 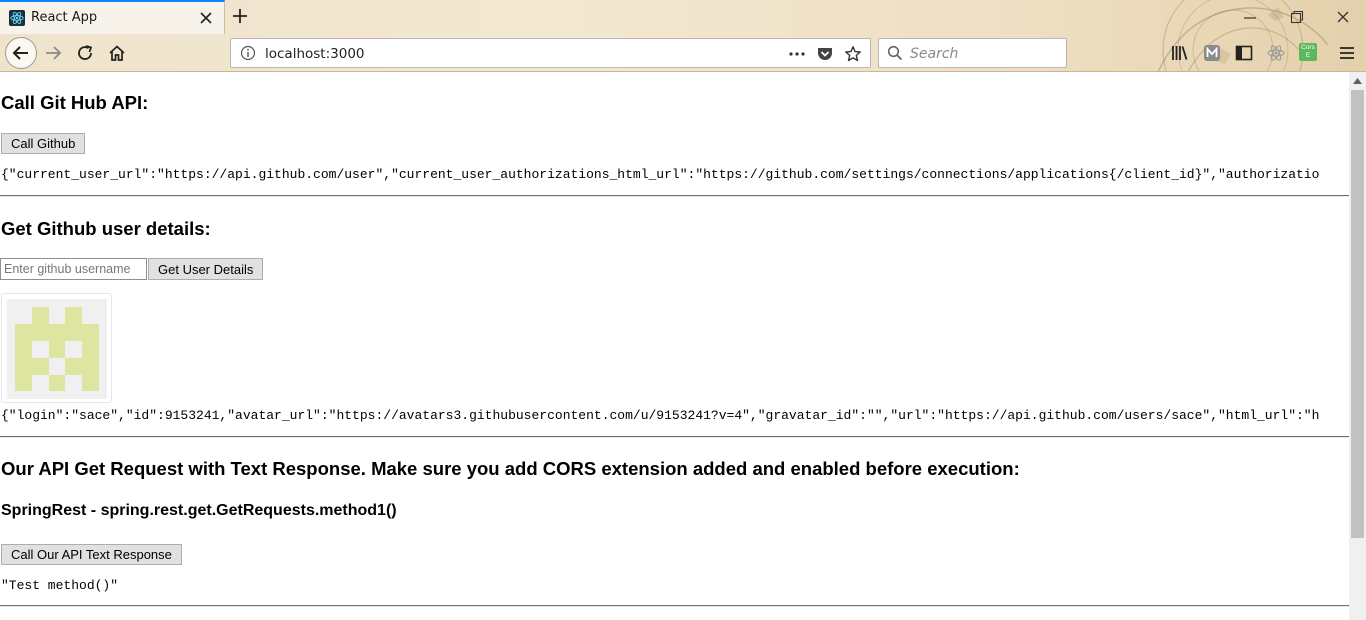 I want to click on get-user-details-button: Get User Details, so click(x=206, y=269).